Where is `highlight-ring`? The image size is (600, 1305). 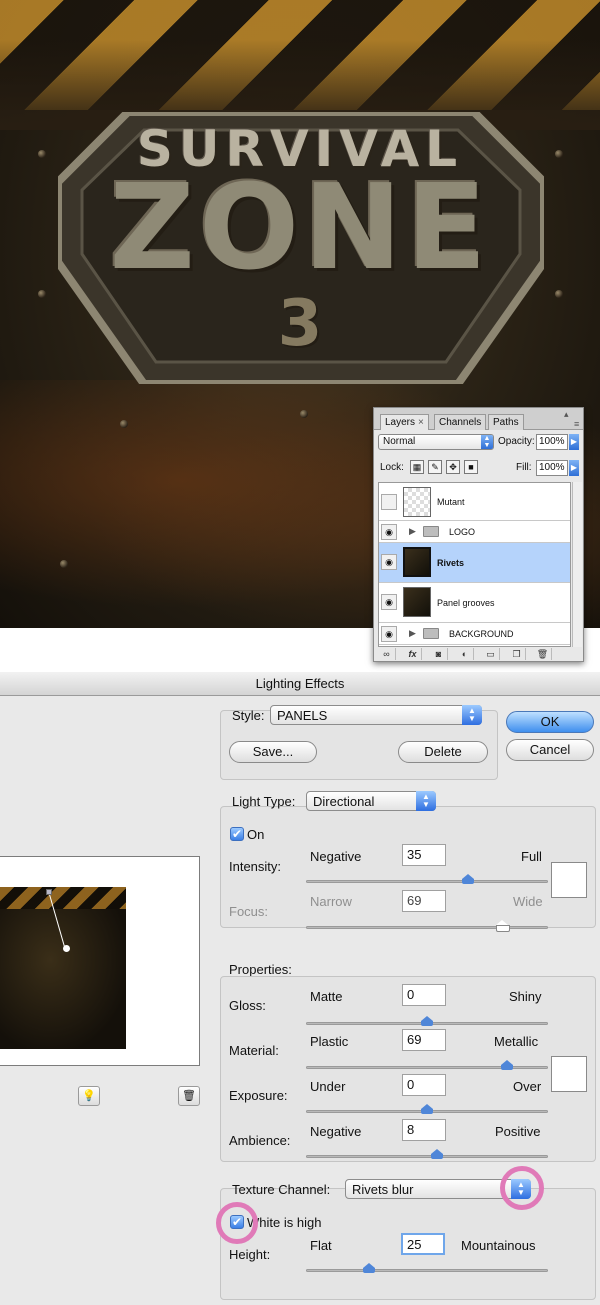
highlight-ring is located at coordinates (522, 1188).